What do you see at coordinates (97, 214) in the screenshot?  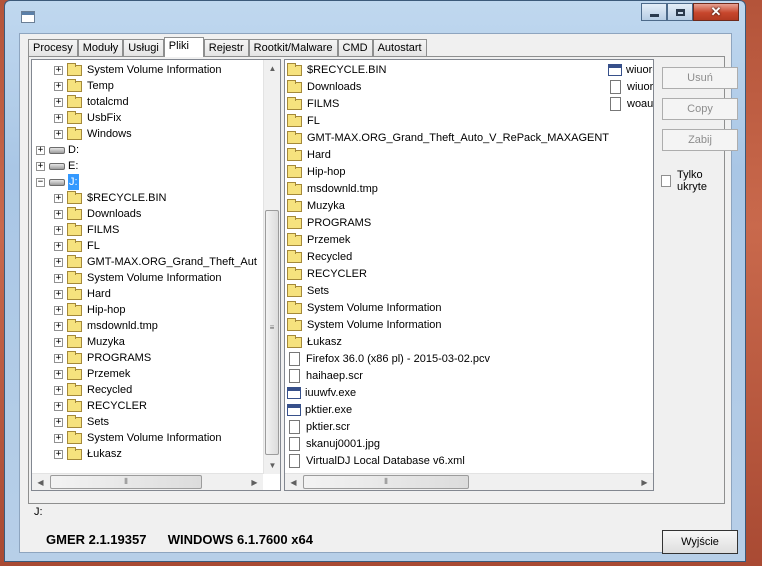 I see `tree-node: + Downloads` at bounding box center [97, 214].